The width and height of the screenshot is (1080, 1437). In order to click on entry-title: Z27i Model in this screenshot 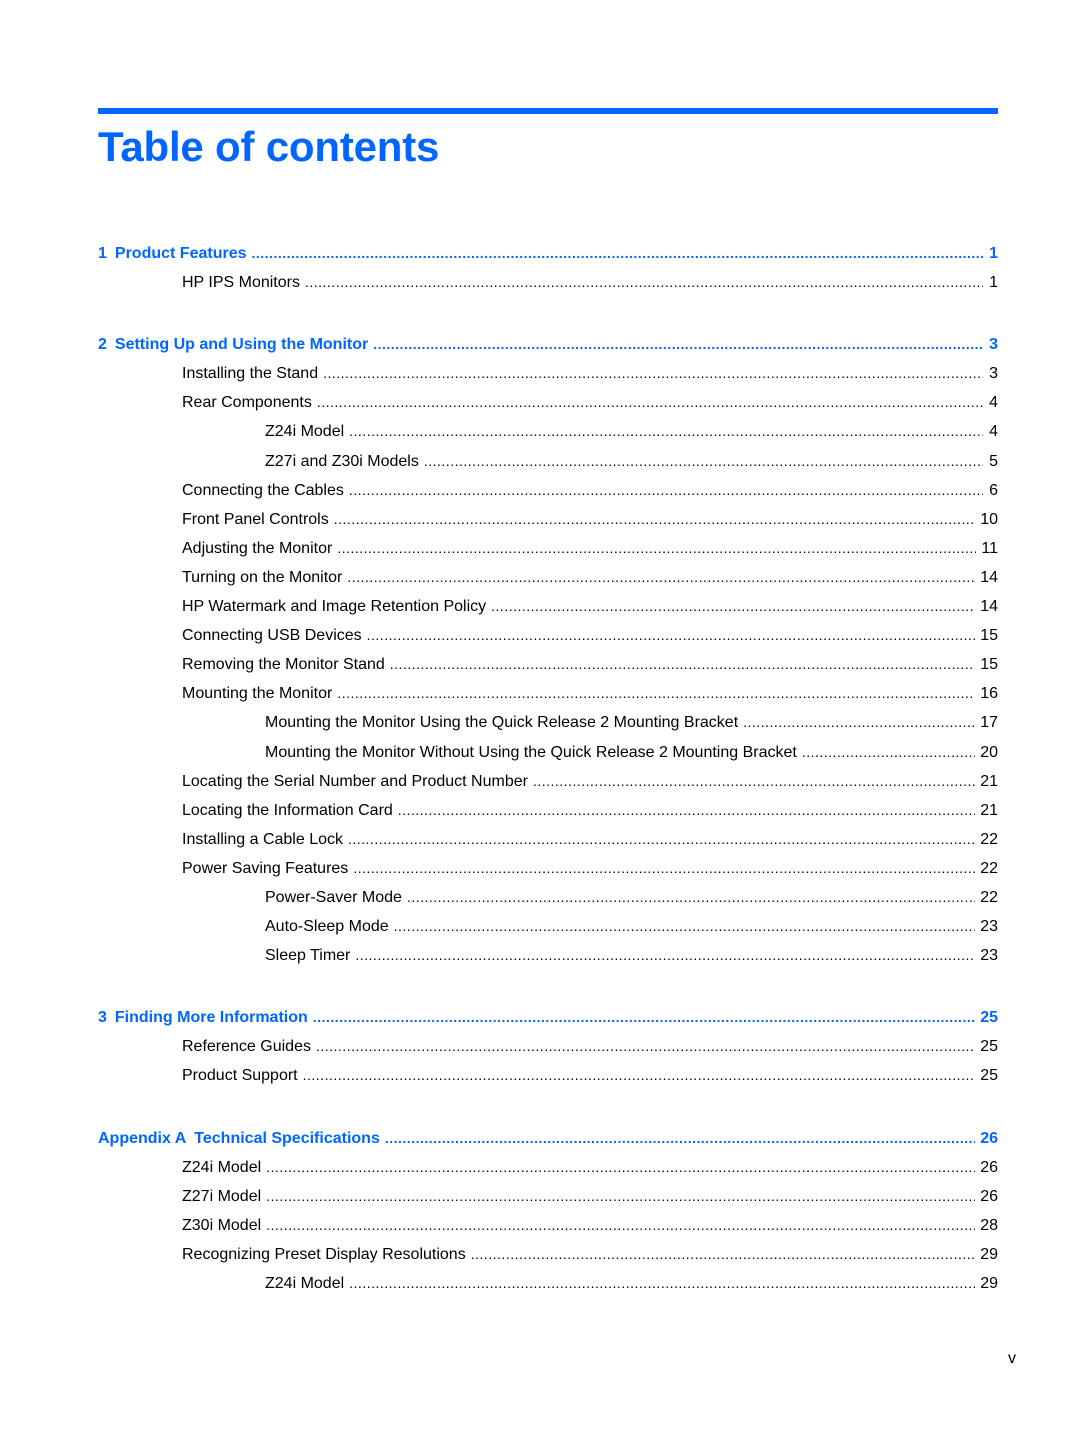, I will do `click(222, 1196)`.